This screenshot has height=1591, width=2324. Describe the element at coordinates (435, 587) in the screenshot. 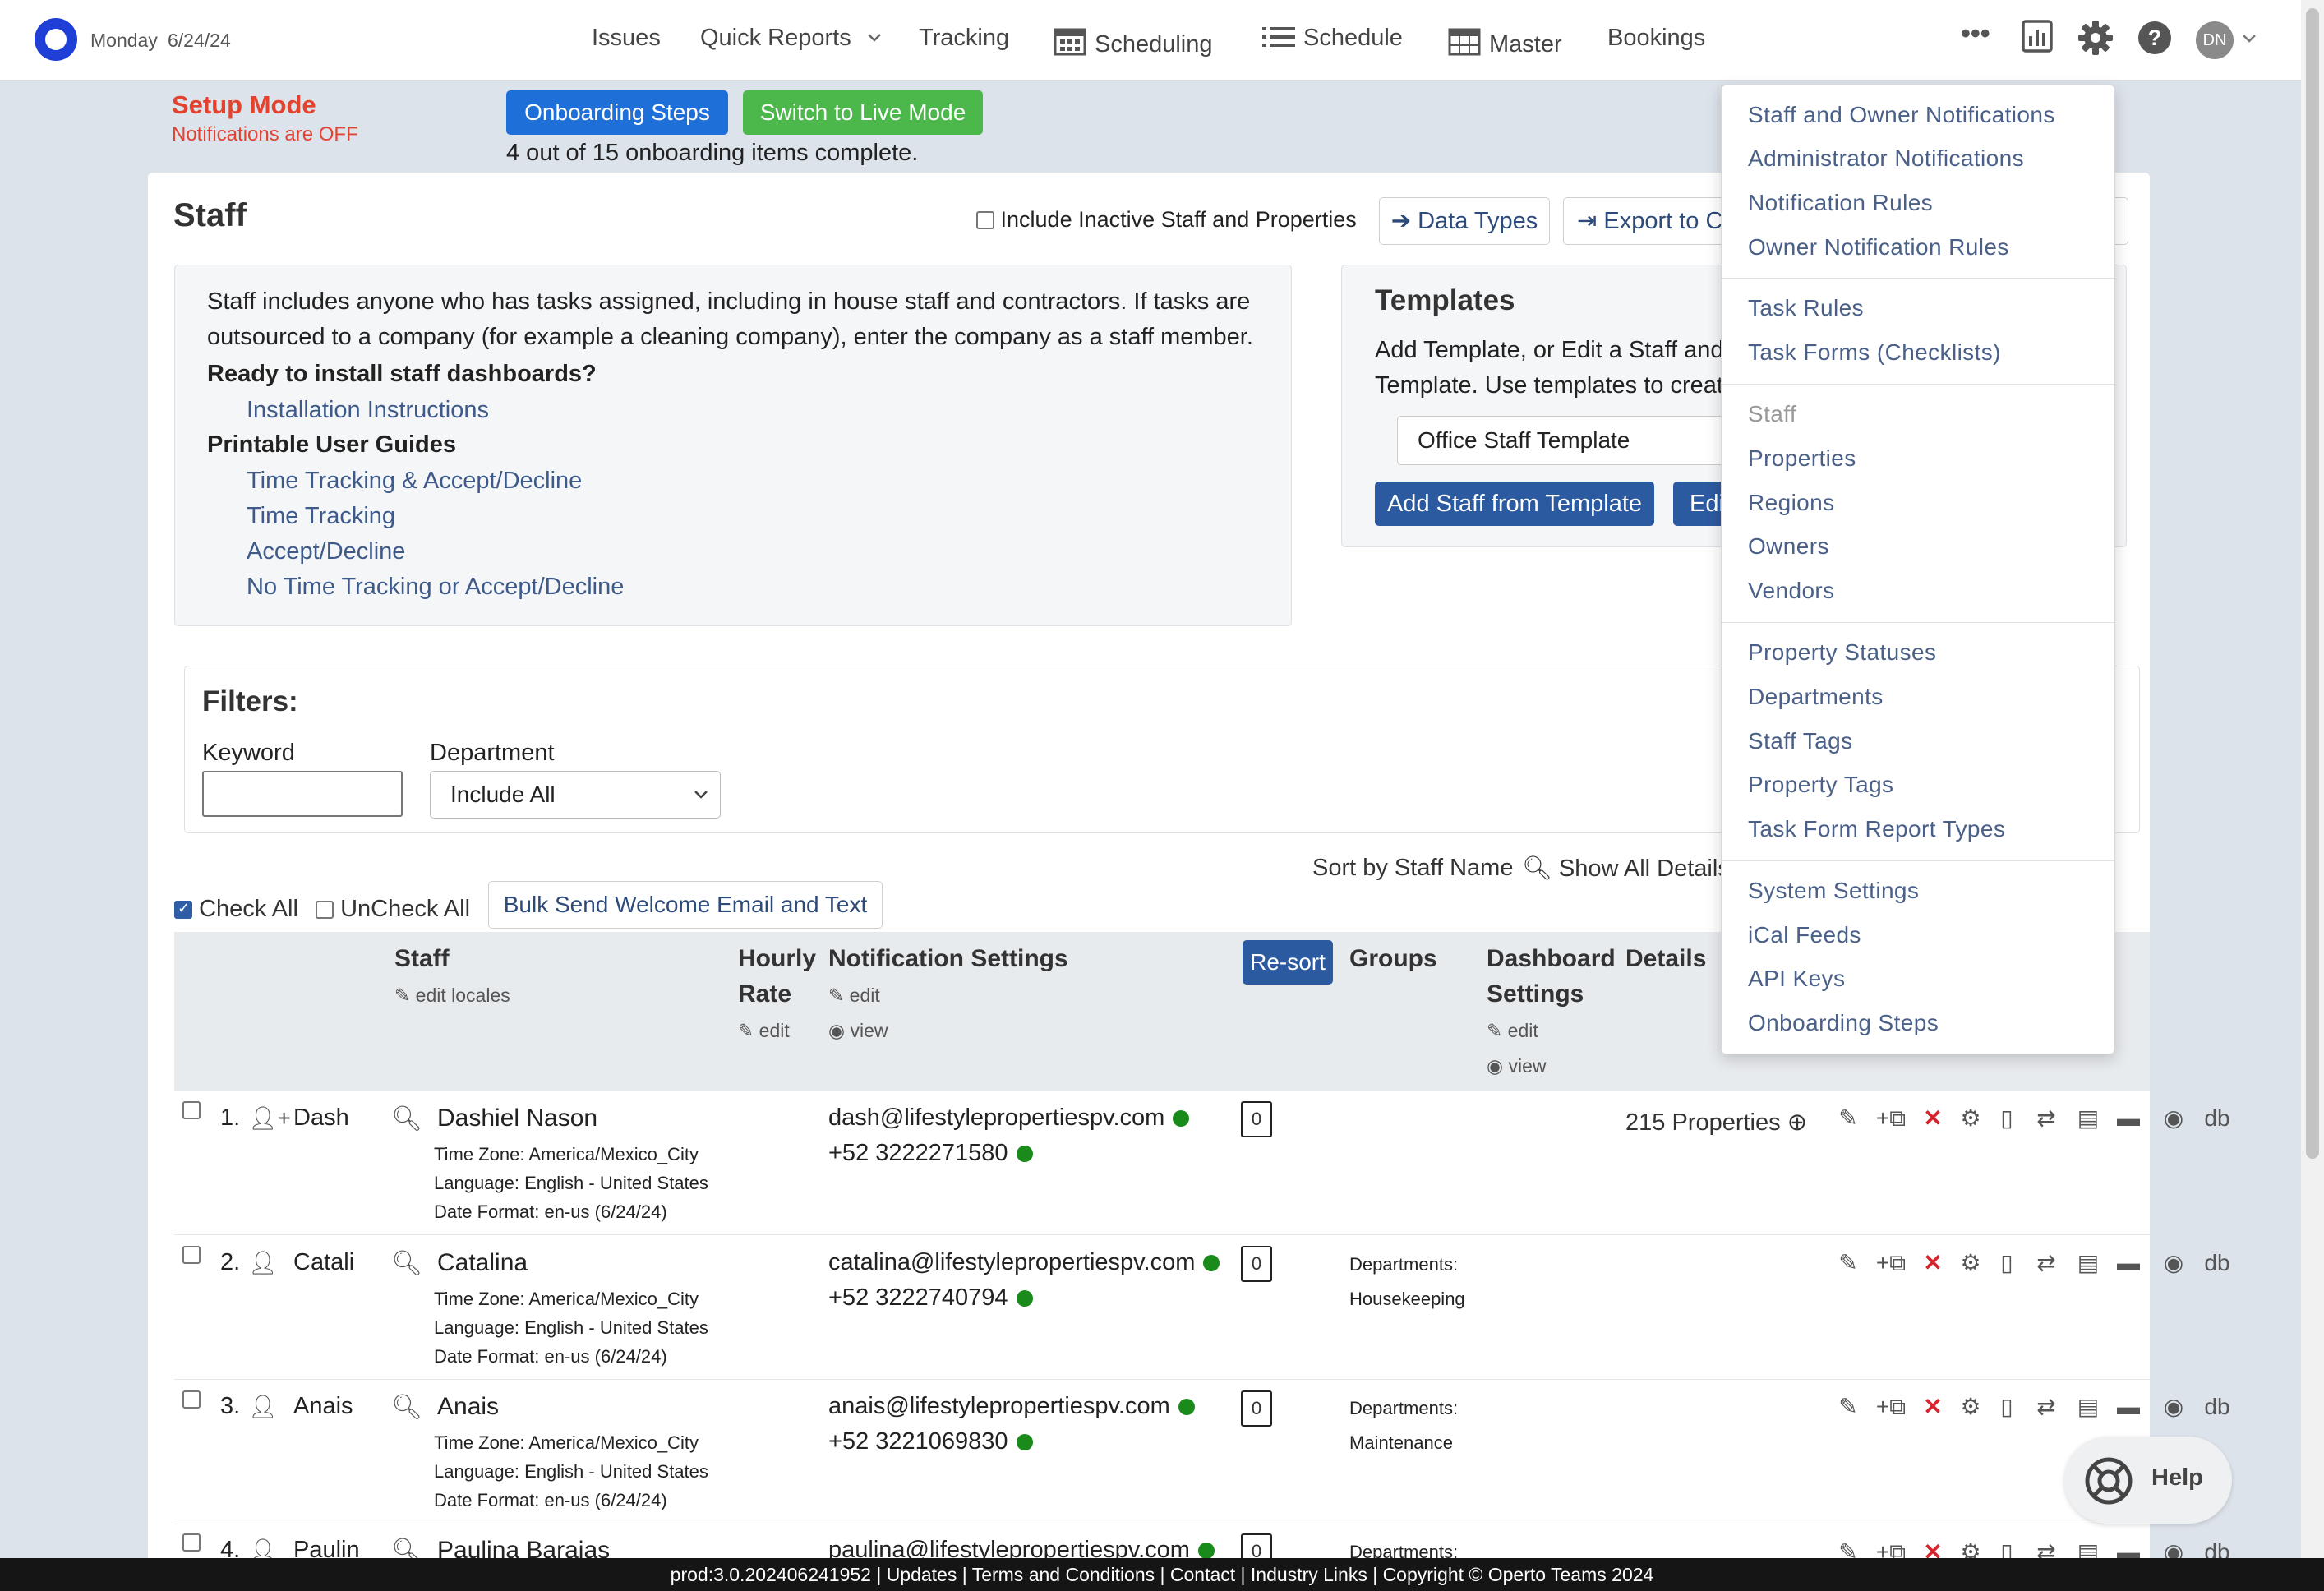

I see `guide-link: No Time Tracking or Accept/Decline` at that location.